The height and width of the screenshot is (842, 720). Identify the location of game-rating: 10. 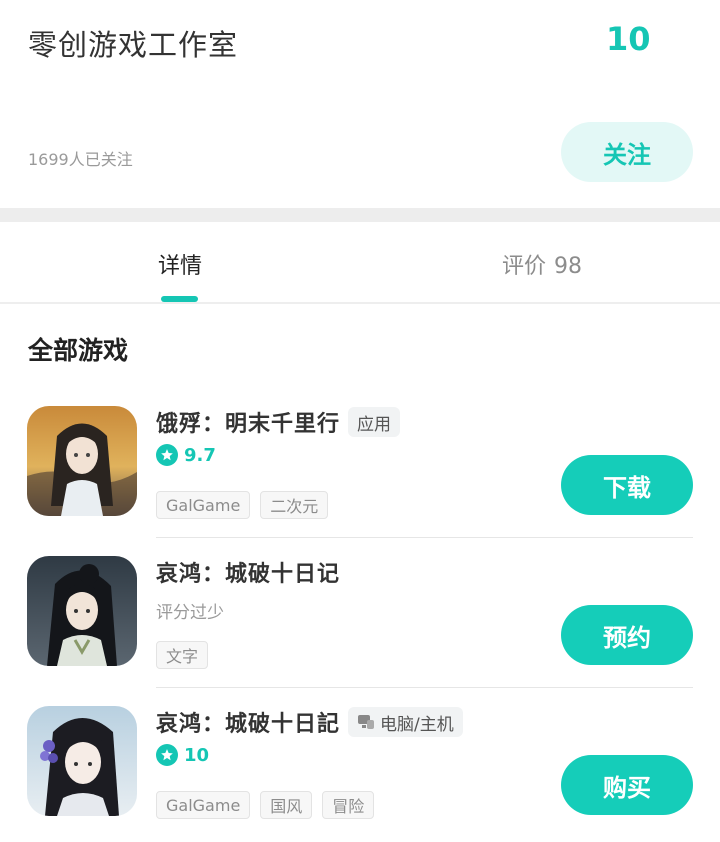
(182, 755).